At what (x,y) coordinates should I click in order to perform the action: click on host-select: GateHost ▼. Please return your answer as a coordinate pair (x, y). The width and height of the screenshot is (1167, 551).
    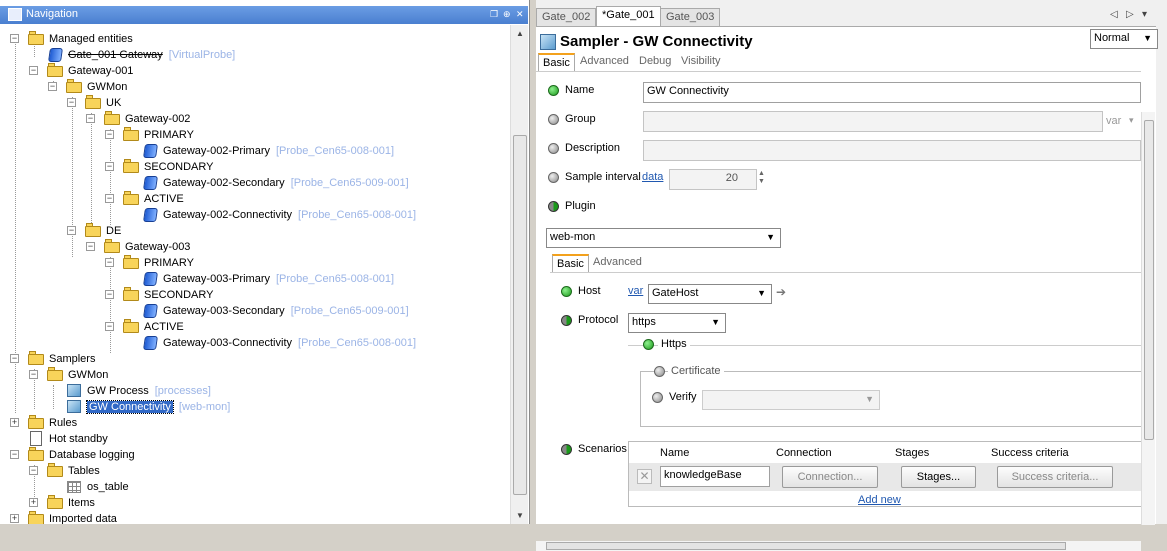
    Looking at the image, I should click on (710, 294).